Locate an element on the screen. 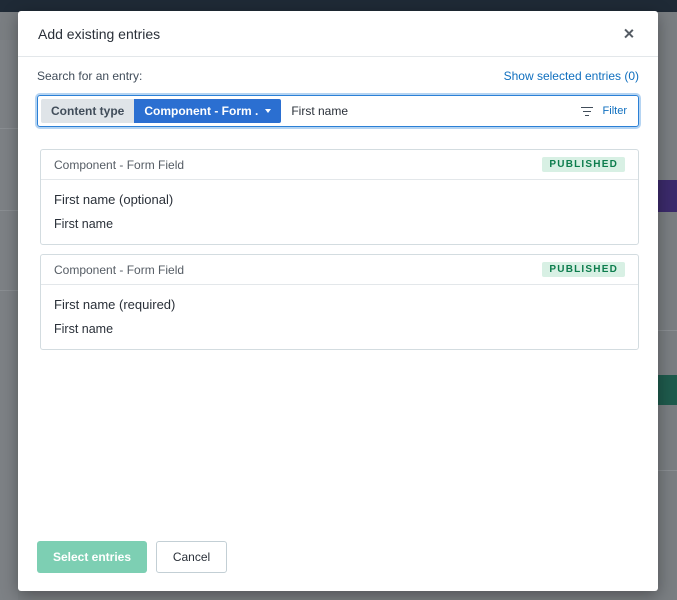 This screenshot has width=677, height=600. entry-card-body: First name (optional) First name is located at coordinates (339, 205).